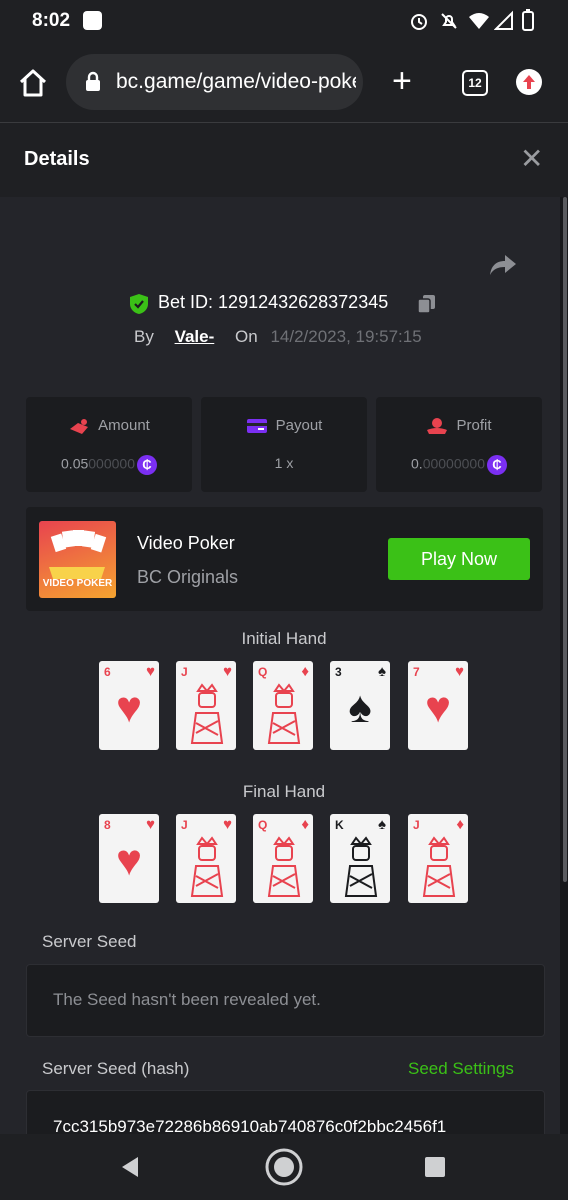 The height and width of the screenshot is (1200, 568). Describe the element at coordinates (187, 999) in the screenshot. I see `server-seed-message: The Seed hasn't been revealed yet.` at that location.